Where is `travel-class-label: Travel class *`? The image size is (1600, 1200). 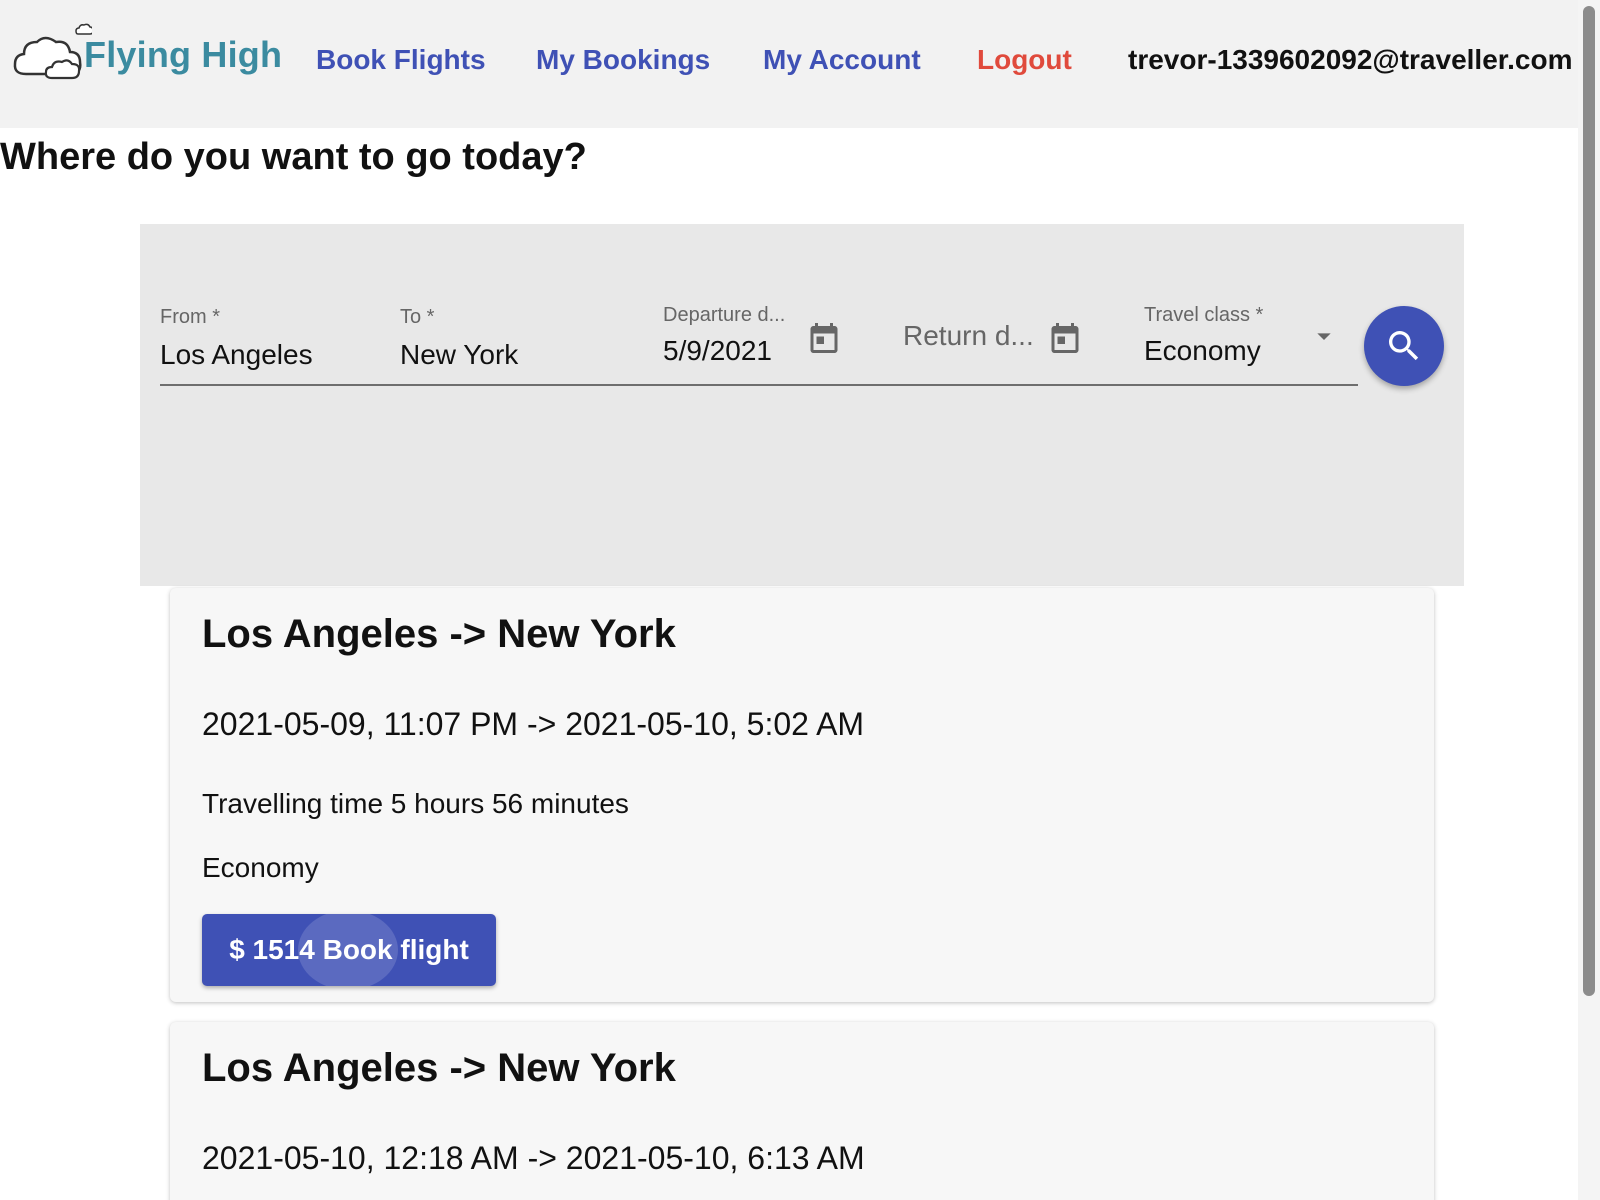
travel-class-label: Travel class * is located at coordinates (1204, 315).